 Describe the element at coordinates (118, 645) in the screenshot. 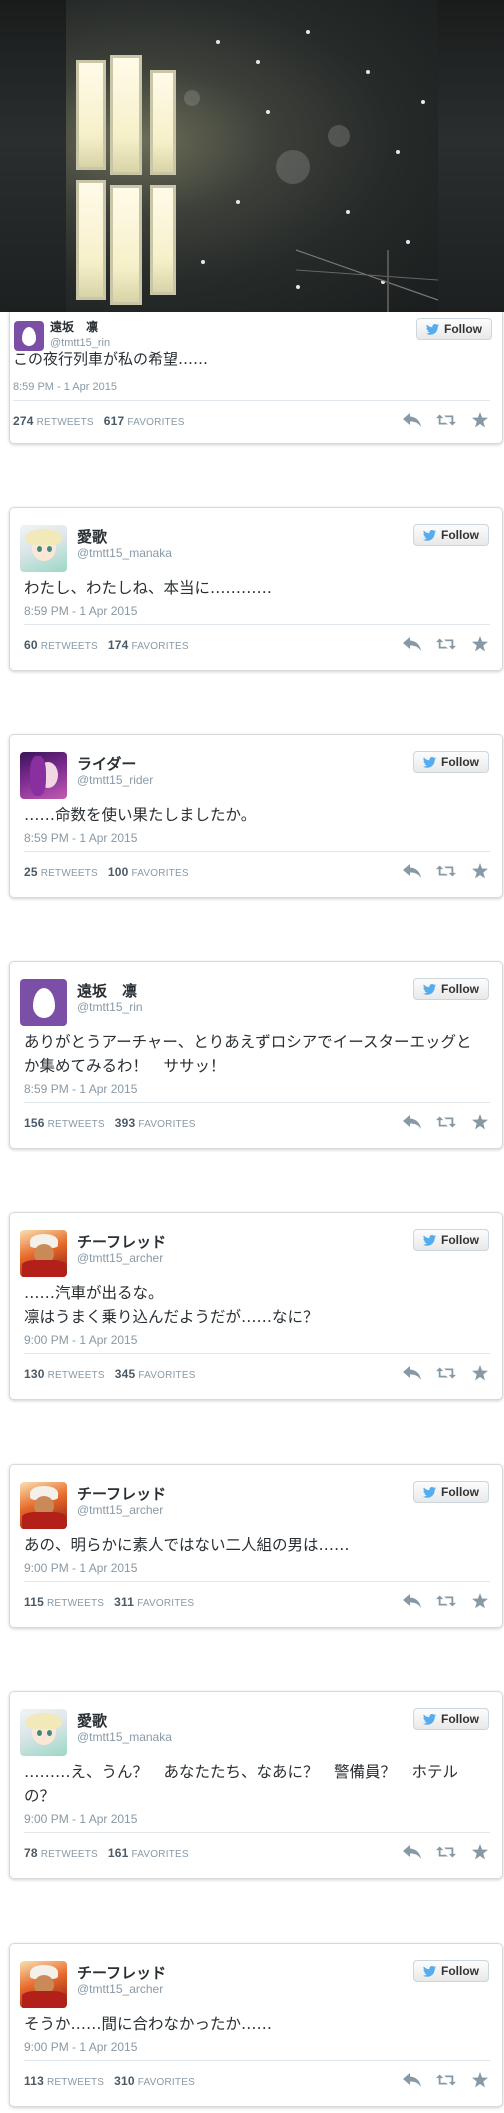

I see `favorite-count: 174` at that location.